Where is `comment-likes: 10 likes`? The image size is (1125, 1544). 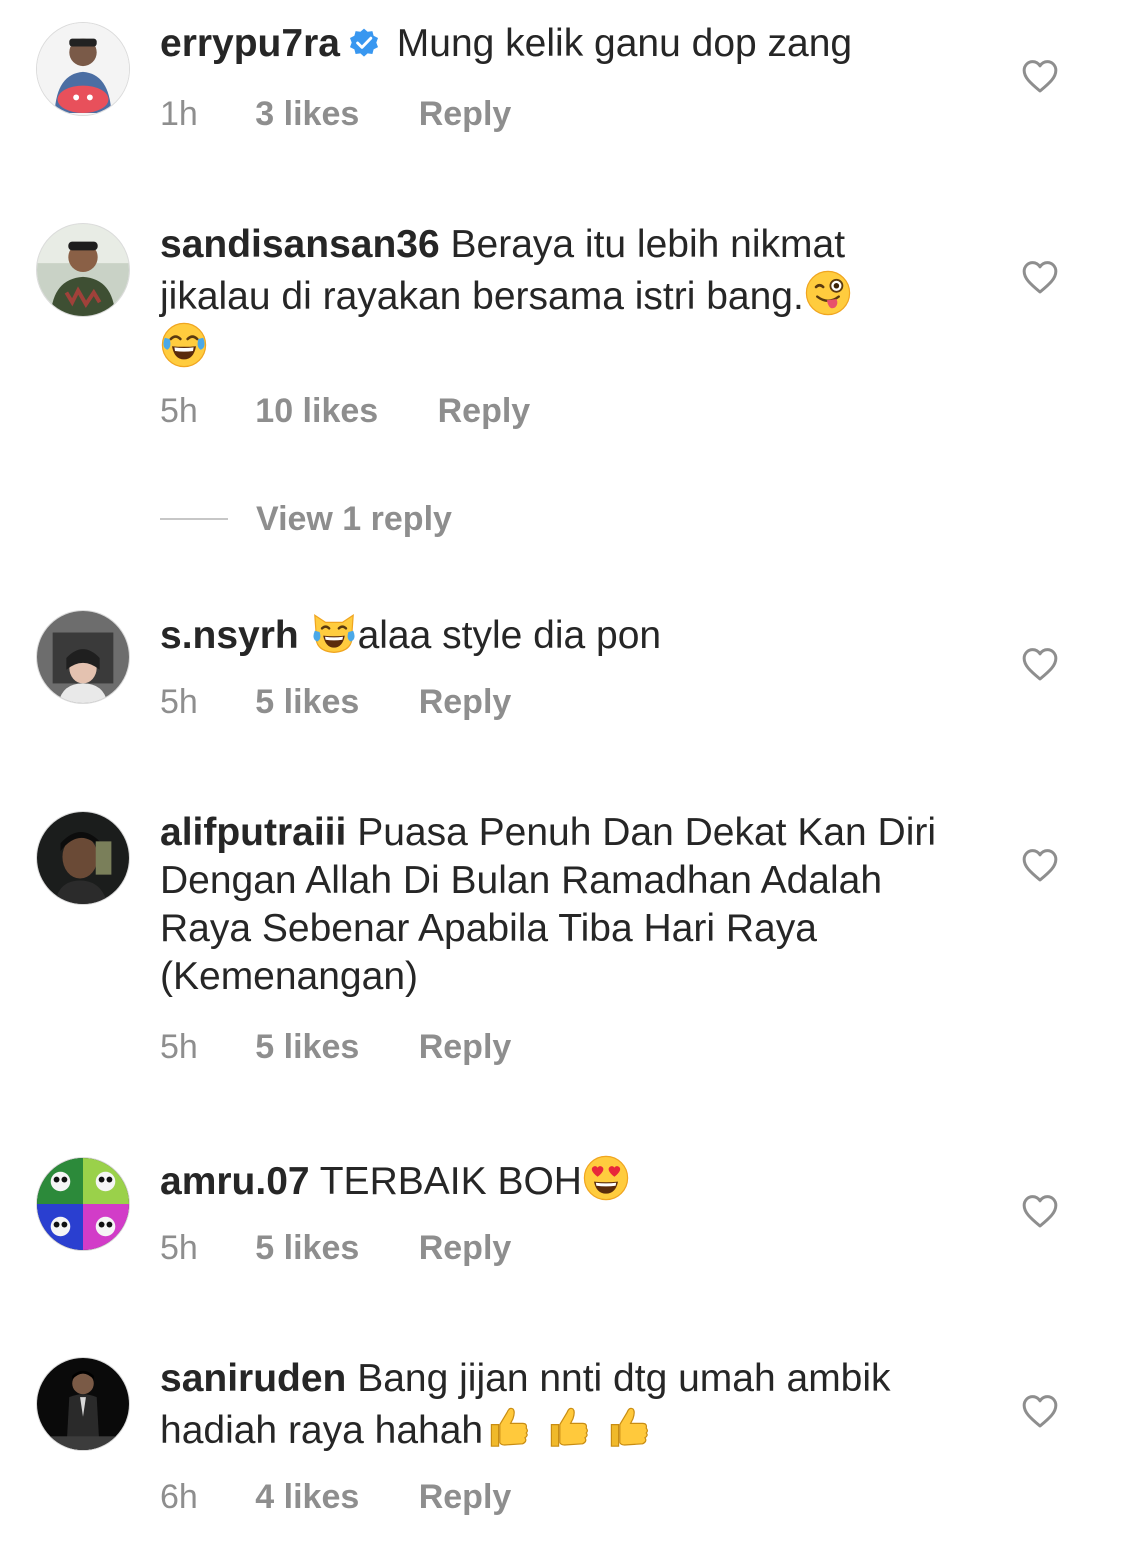 comment-likes: 10 likes is located at coordinates (316, 411).